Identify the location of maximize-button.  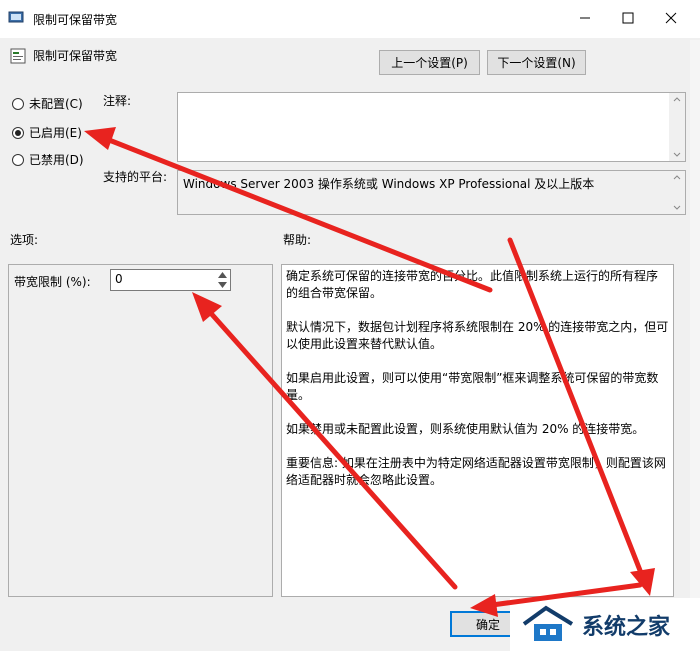
(628, 19).